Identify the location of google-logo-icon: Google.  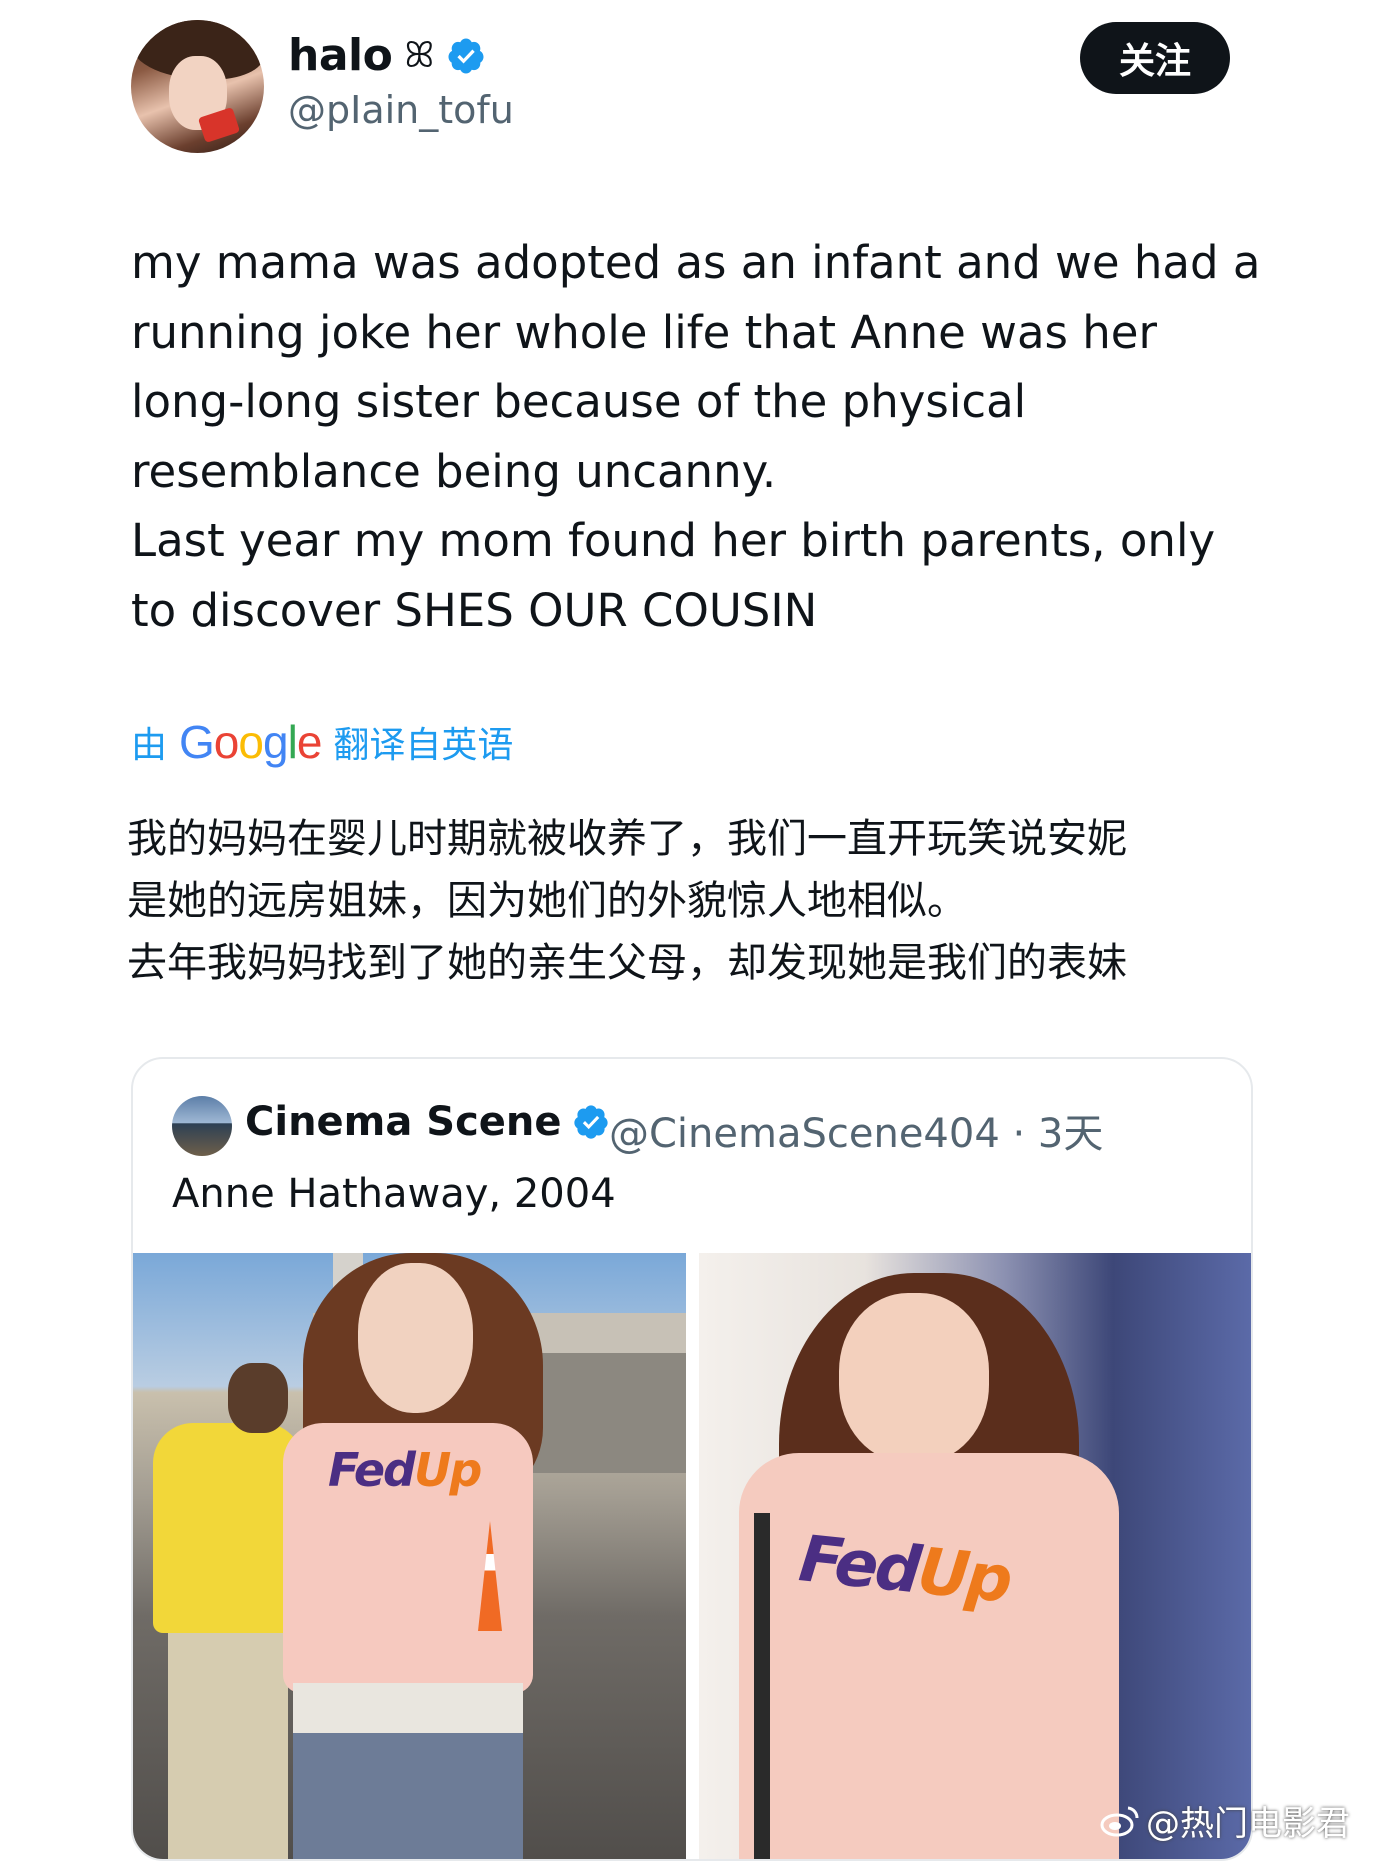
(250, 742).